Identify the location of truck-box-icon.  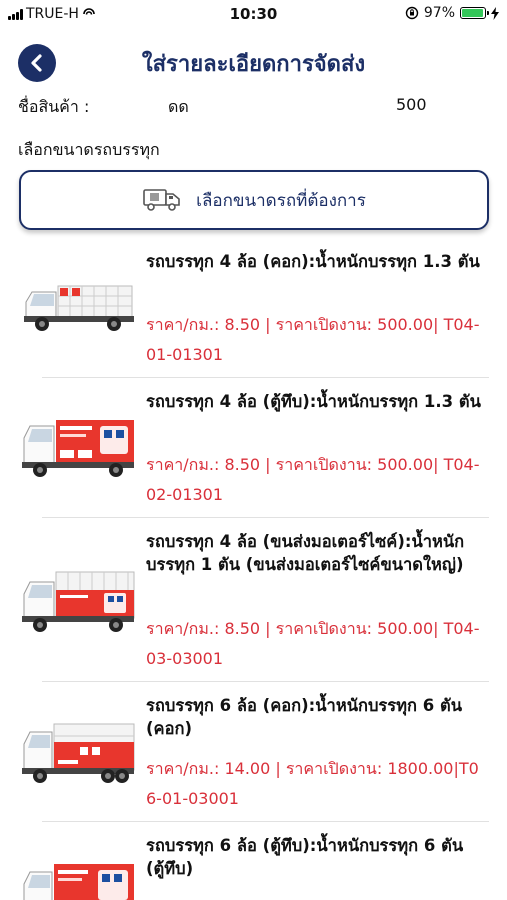
(161, 200).